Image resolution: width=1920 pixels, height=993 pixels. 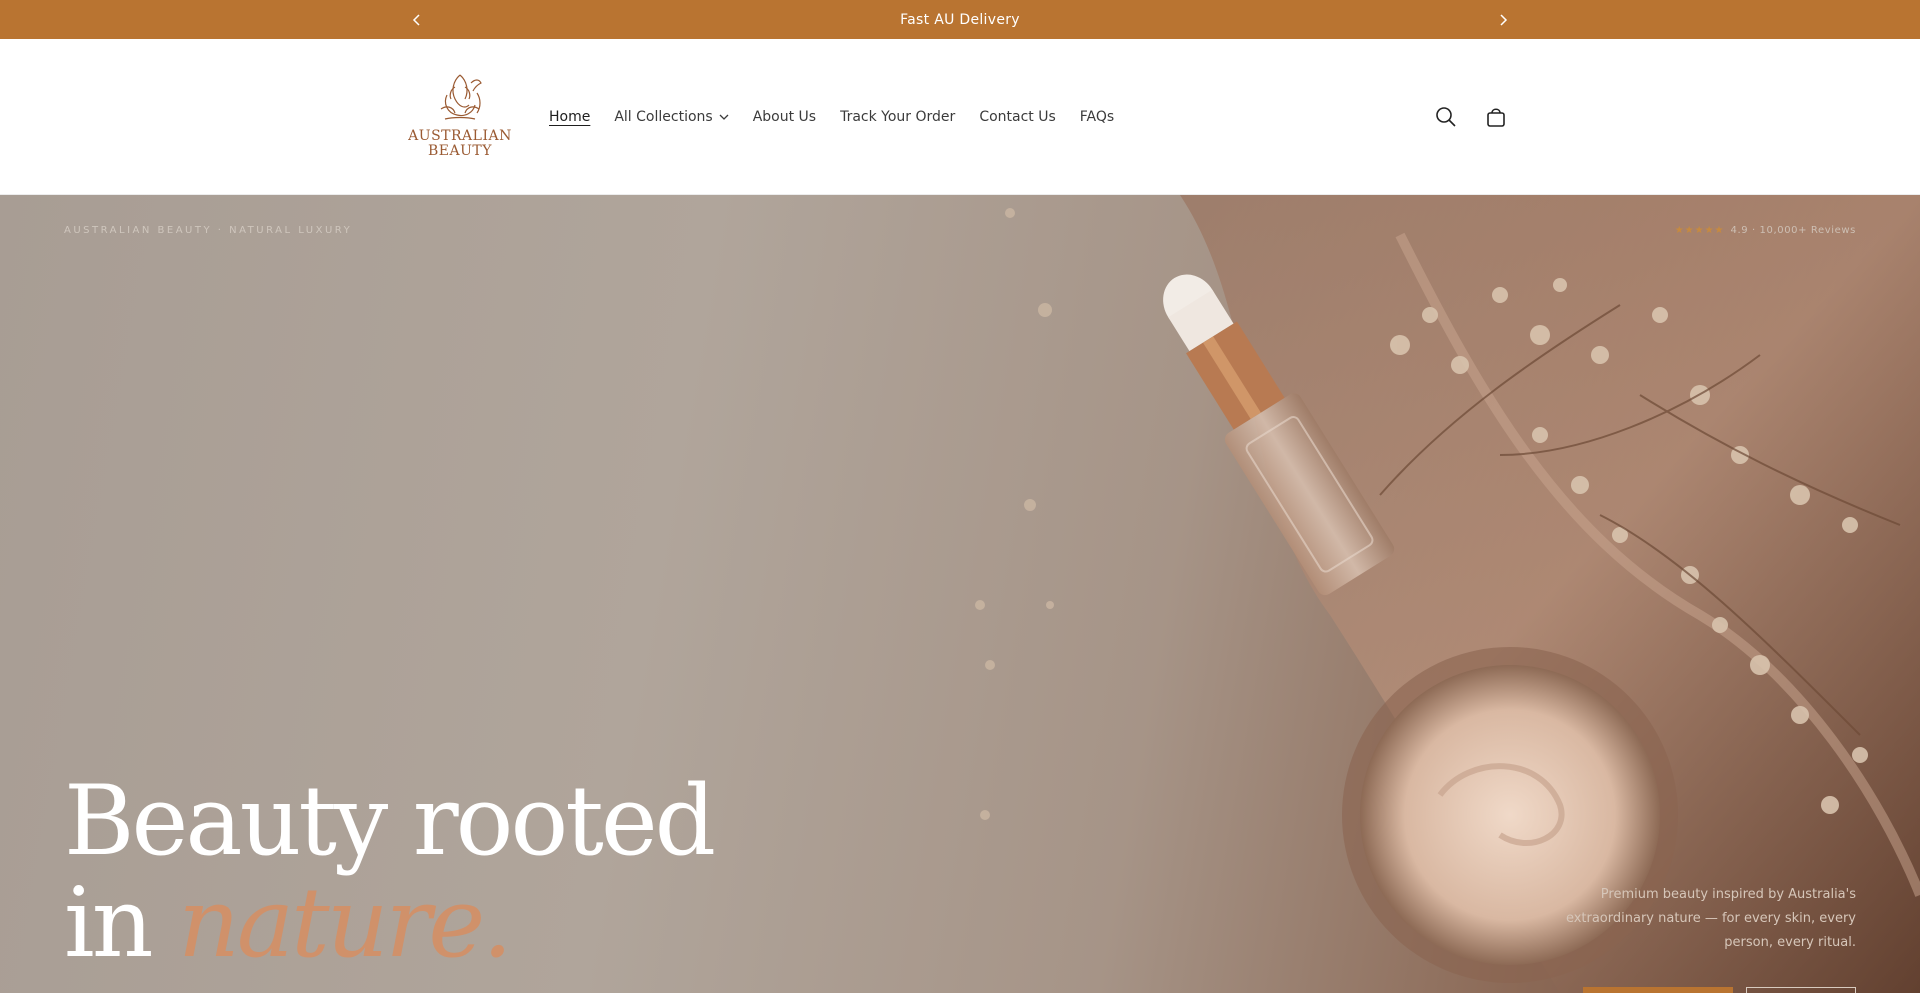 What do you see at coordinates (1658, 990) in the screenshot?
I see `hero-primary-button` at bounding box center [1658, 990].